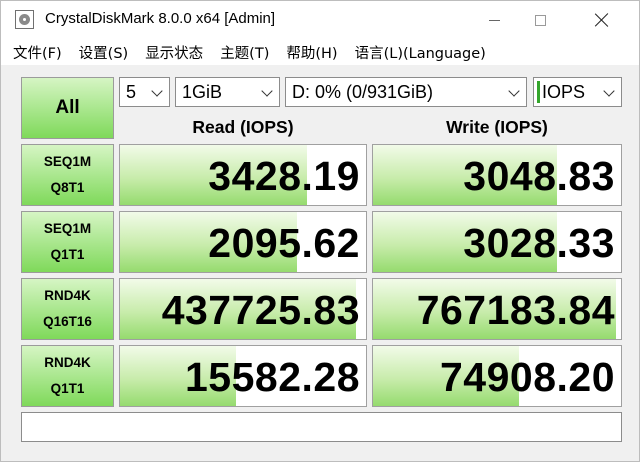 This screenshot has height=462, width=640. What do you see at coordinates (515, 310) in the screenshot?
I see `write-value: 767183.84` at bounding box center [515, 310].